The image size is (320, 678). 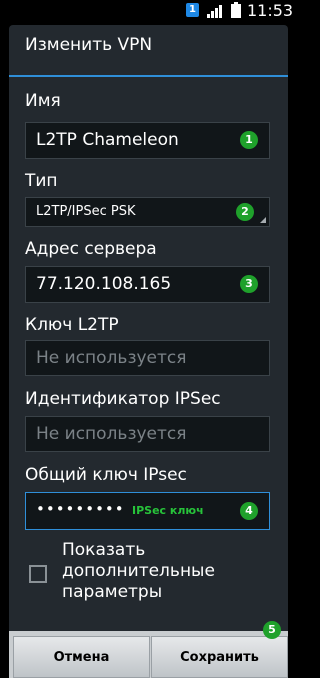 What do you see at coordinates (111, 434) in the screenshot?
I see `ipsec-id-placeholder: Не используется` at bounding box center [111, 434].